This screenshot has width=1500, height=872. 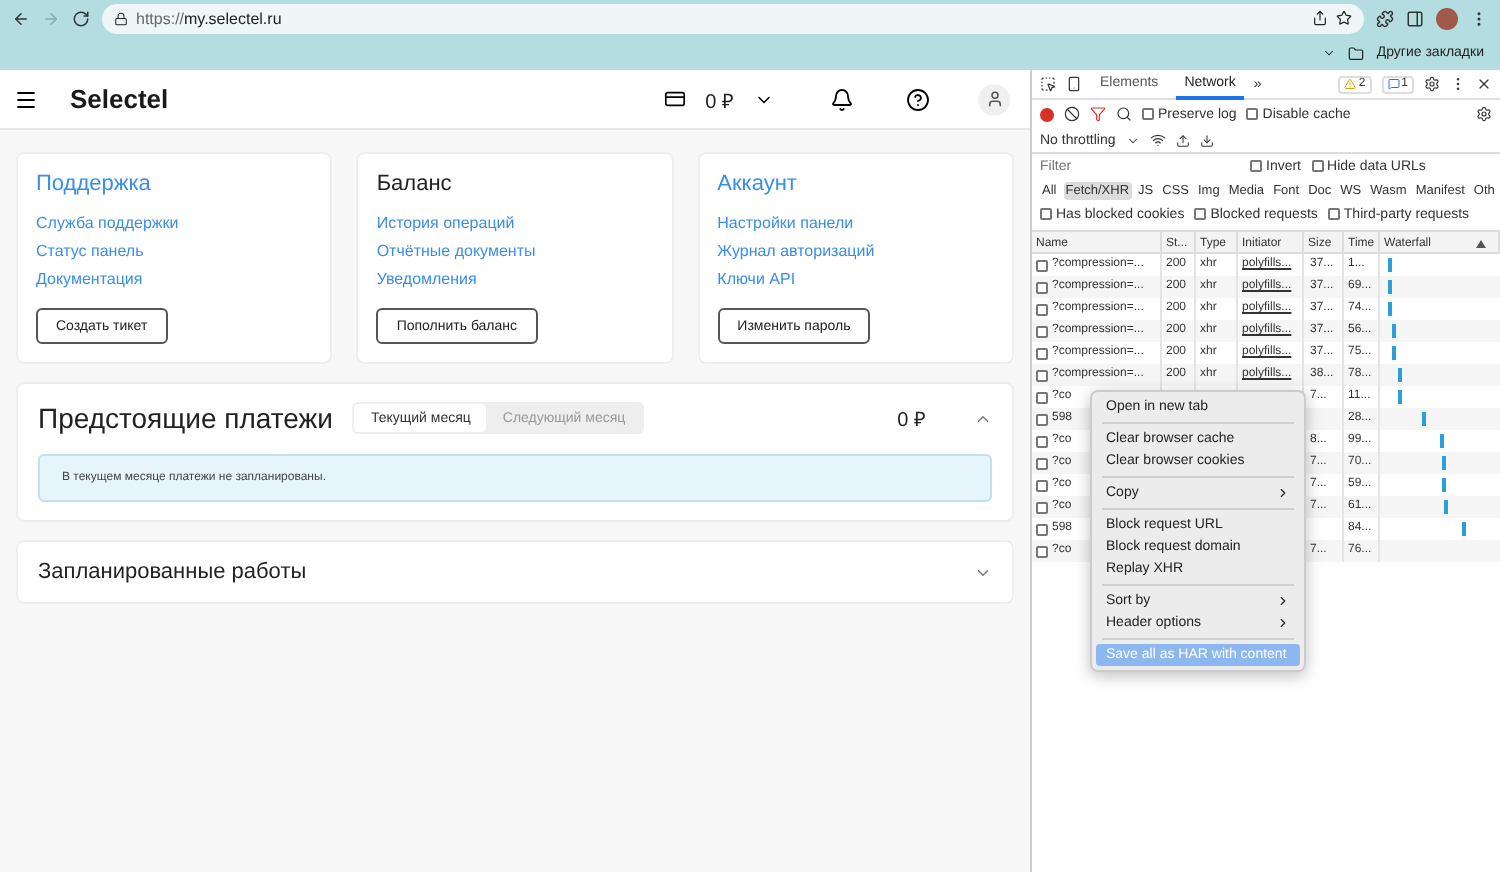 What do you see at coordinates (172, 572) in the screenshot?
I see `panel-title: Запланированные работы` at bounding box center [172, 572].